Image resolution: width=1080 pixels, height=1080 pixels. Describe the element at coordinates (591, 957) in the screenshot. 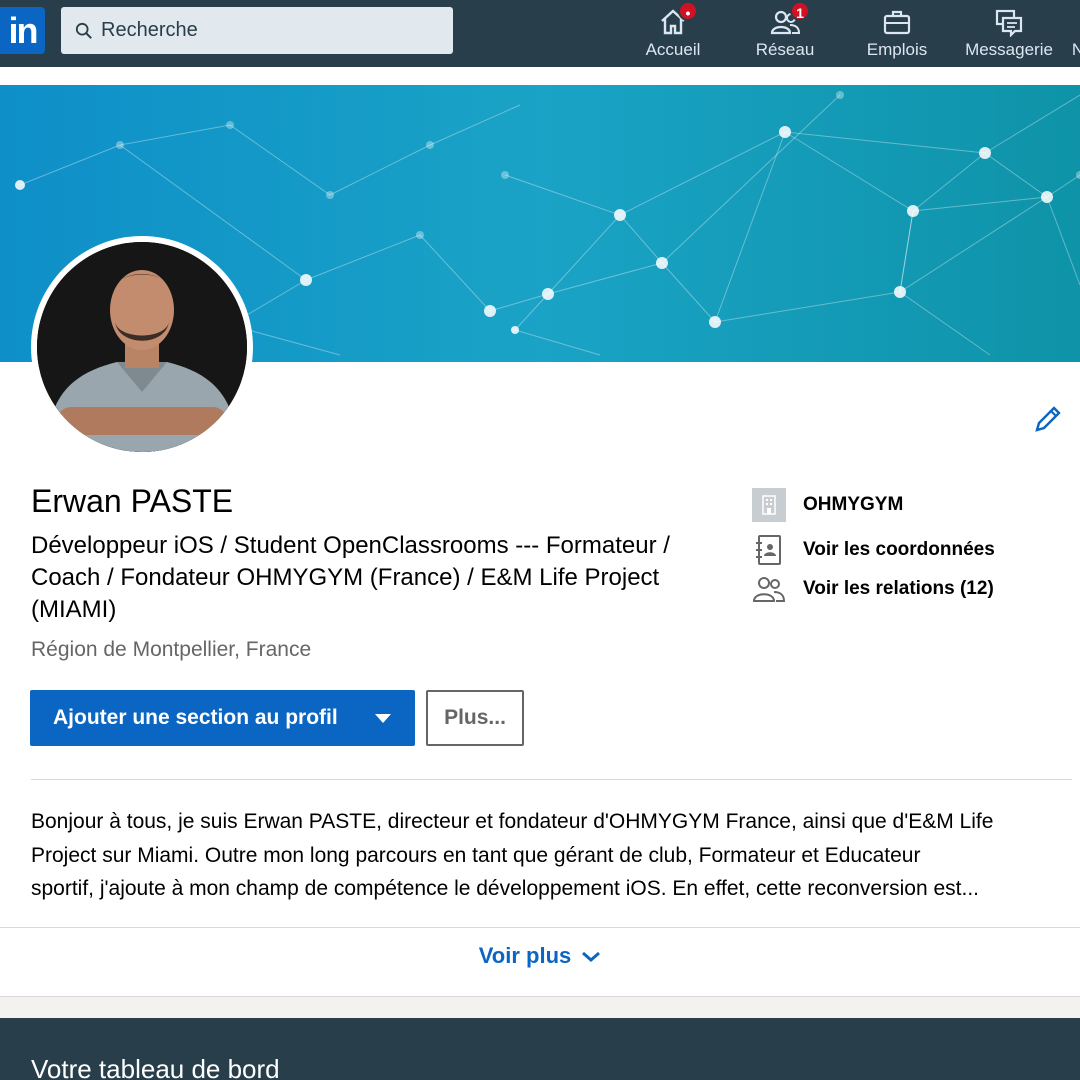

I see `chevron-down-icon` at that location.